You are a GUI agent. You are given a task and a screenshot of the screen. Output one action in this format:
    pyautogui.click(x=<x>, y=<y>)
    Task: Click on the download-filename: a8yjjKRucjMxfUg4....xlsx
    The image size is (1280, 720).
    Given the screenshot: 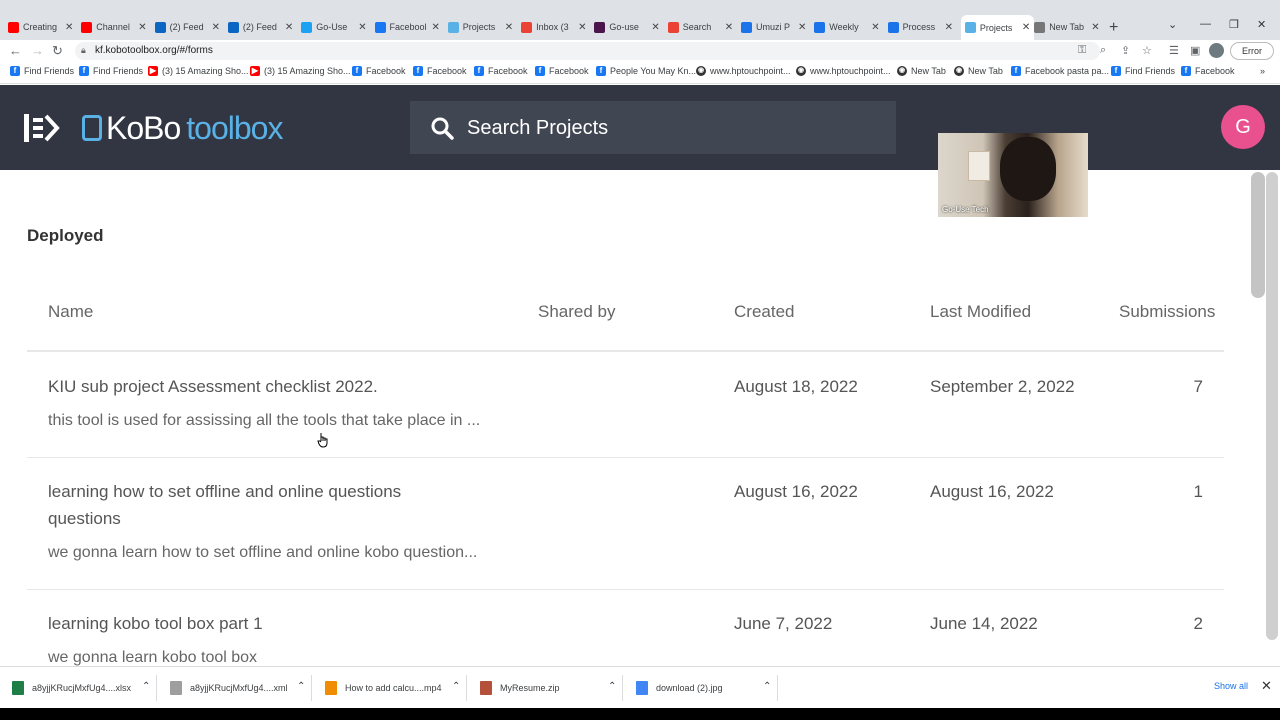 What is the action you would take?
    pyautogui.click(x=81, y=688)
    